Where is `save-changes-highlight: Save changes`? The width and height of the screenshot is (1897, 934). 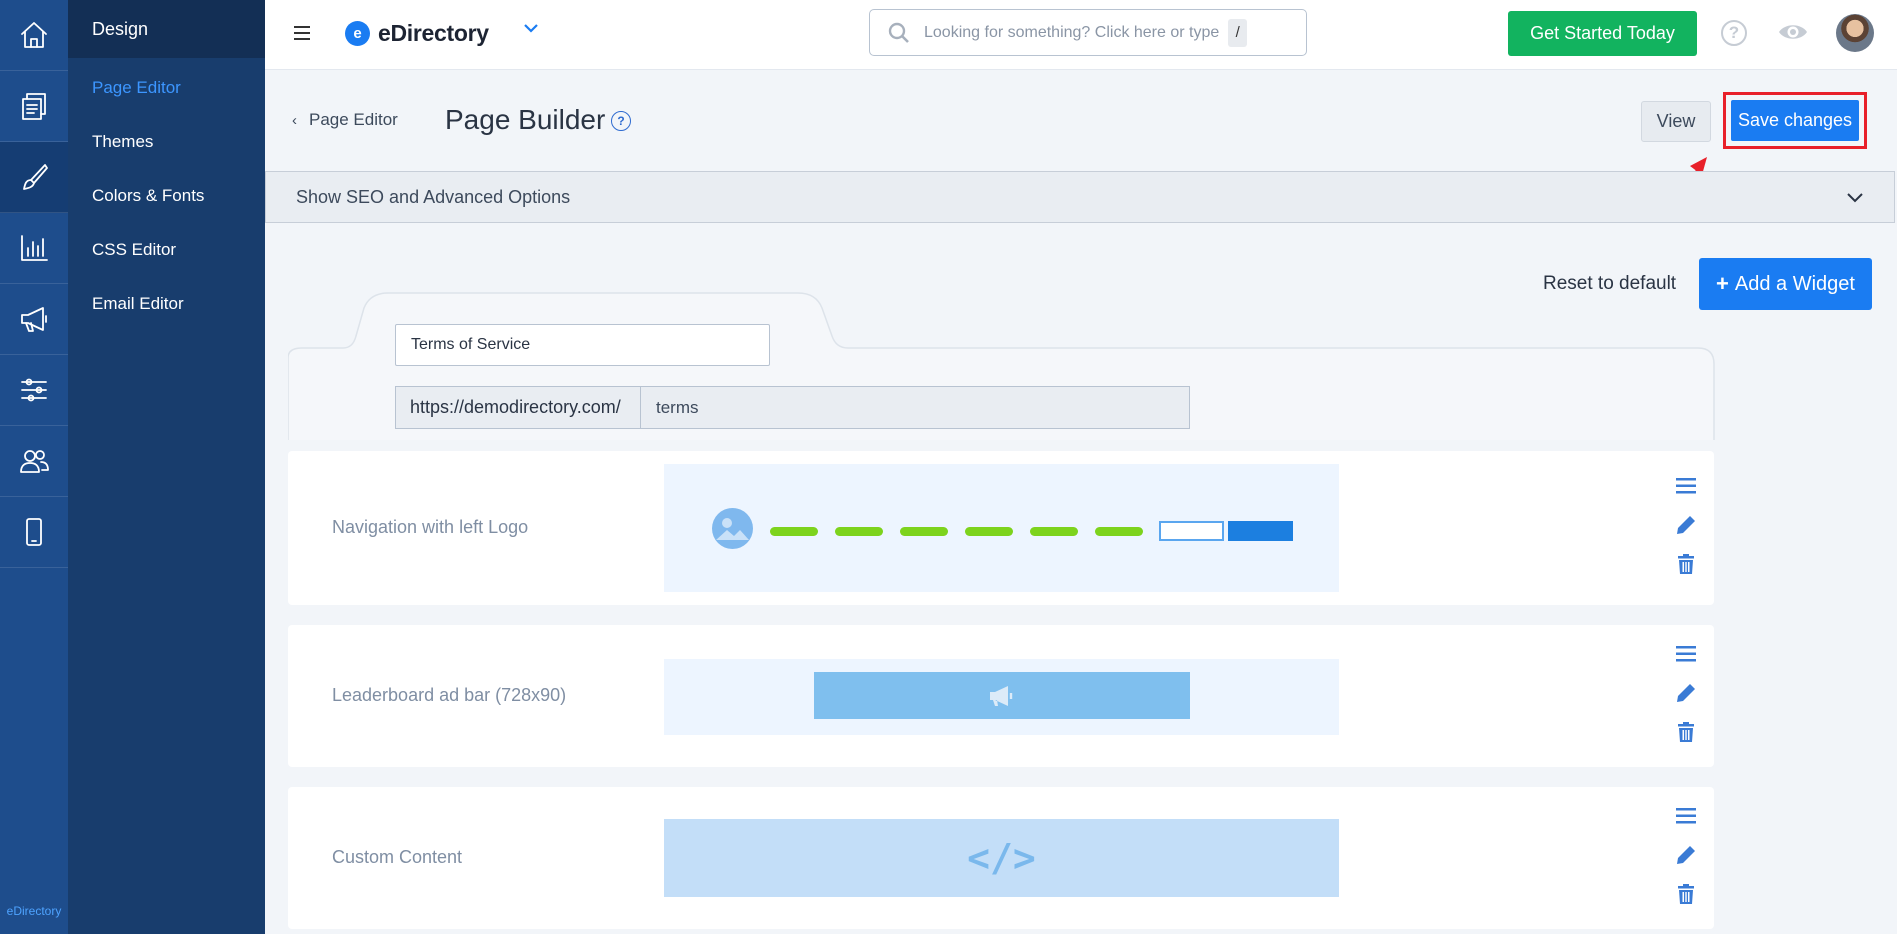 save-changes-highlight: Save changes is located at coordinates (1795, 120).